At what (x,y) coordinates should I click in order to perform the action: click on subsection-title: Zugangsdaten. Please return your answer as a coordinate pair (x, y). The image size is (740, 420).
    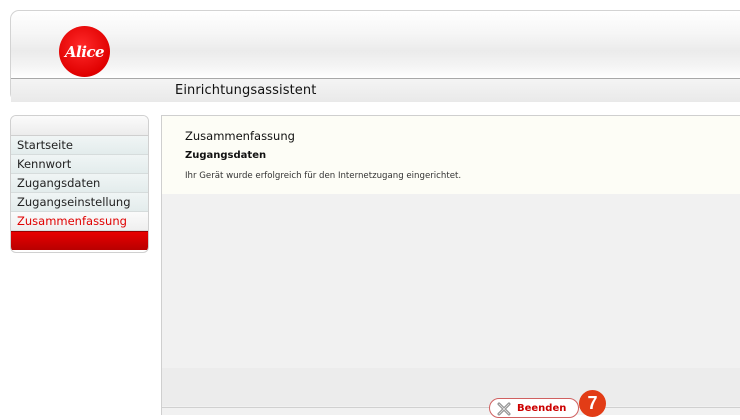
    Looking at the image, I should click on (226, 155).